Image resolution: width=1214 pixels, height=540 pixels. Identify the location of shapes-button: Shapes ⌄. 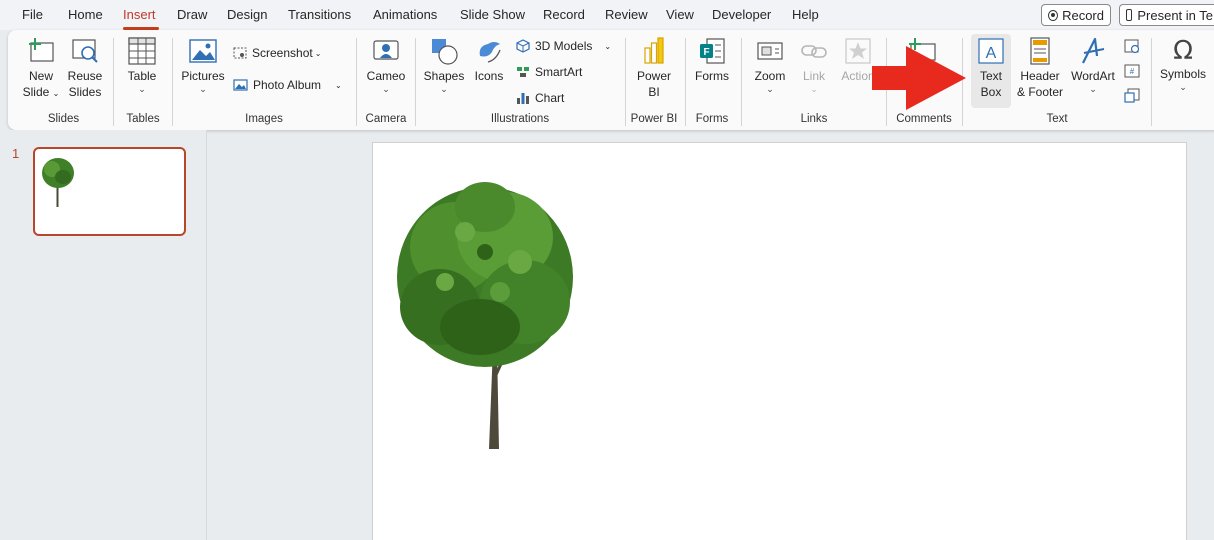
(444, 65).